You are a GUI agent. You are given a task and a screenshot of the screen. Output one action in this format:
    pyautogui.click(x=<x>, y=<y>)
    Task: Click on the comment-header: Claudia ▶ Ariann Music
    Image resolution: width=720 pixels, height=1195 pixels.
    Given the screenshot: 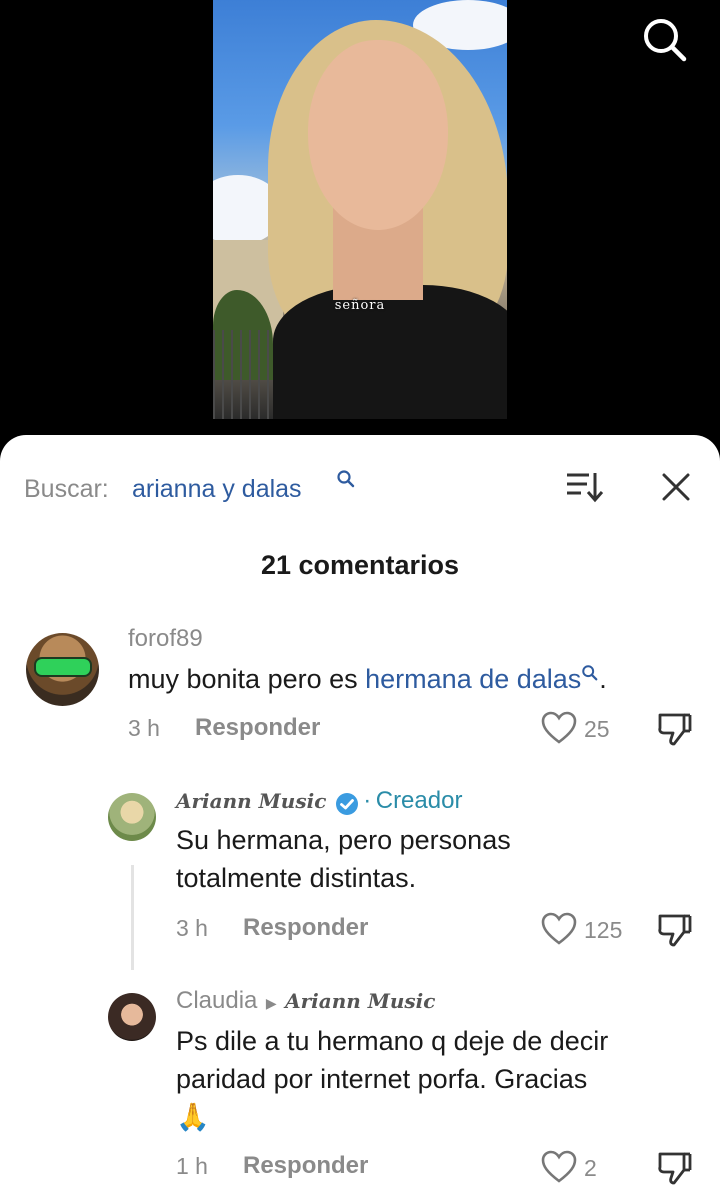 What is the action you would take?
    pyautogui.click(x=305, y=1001)
    